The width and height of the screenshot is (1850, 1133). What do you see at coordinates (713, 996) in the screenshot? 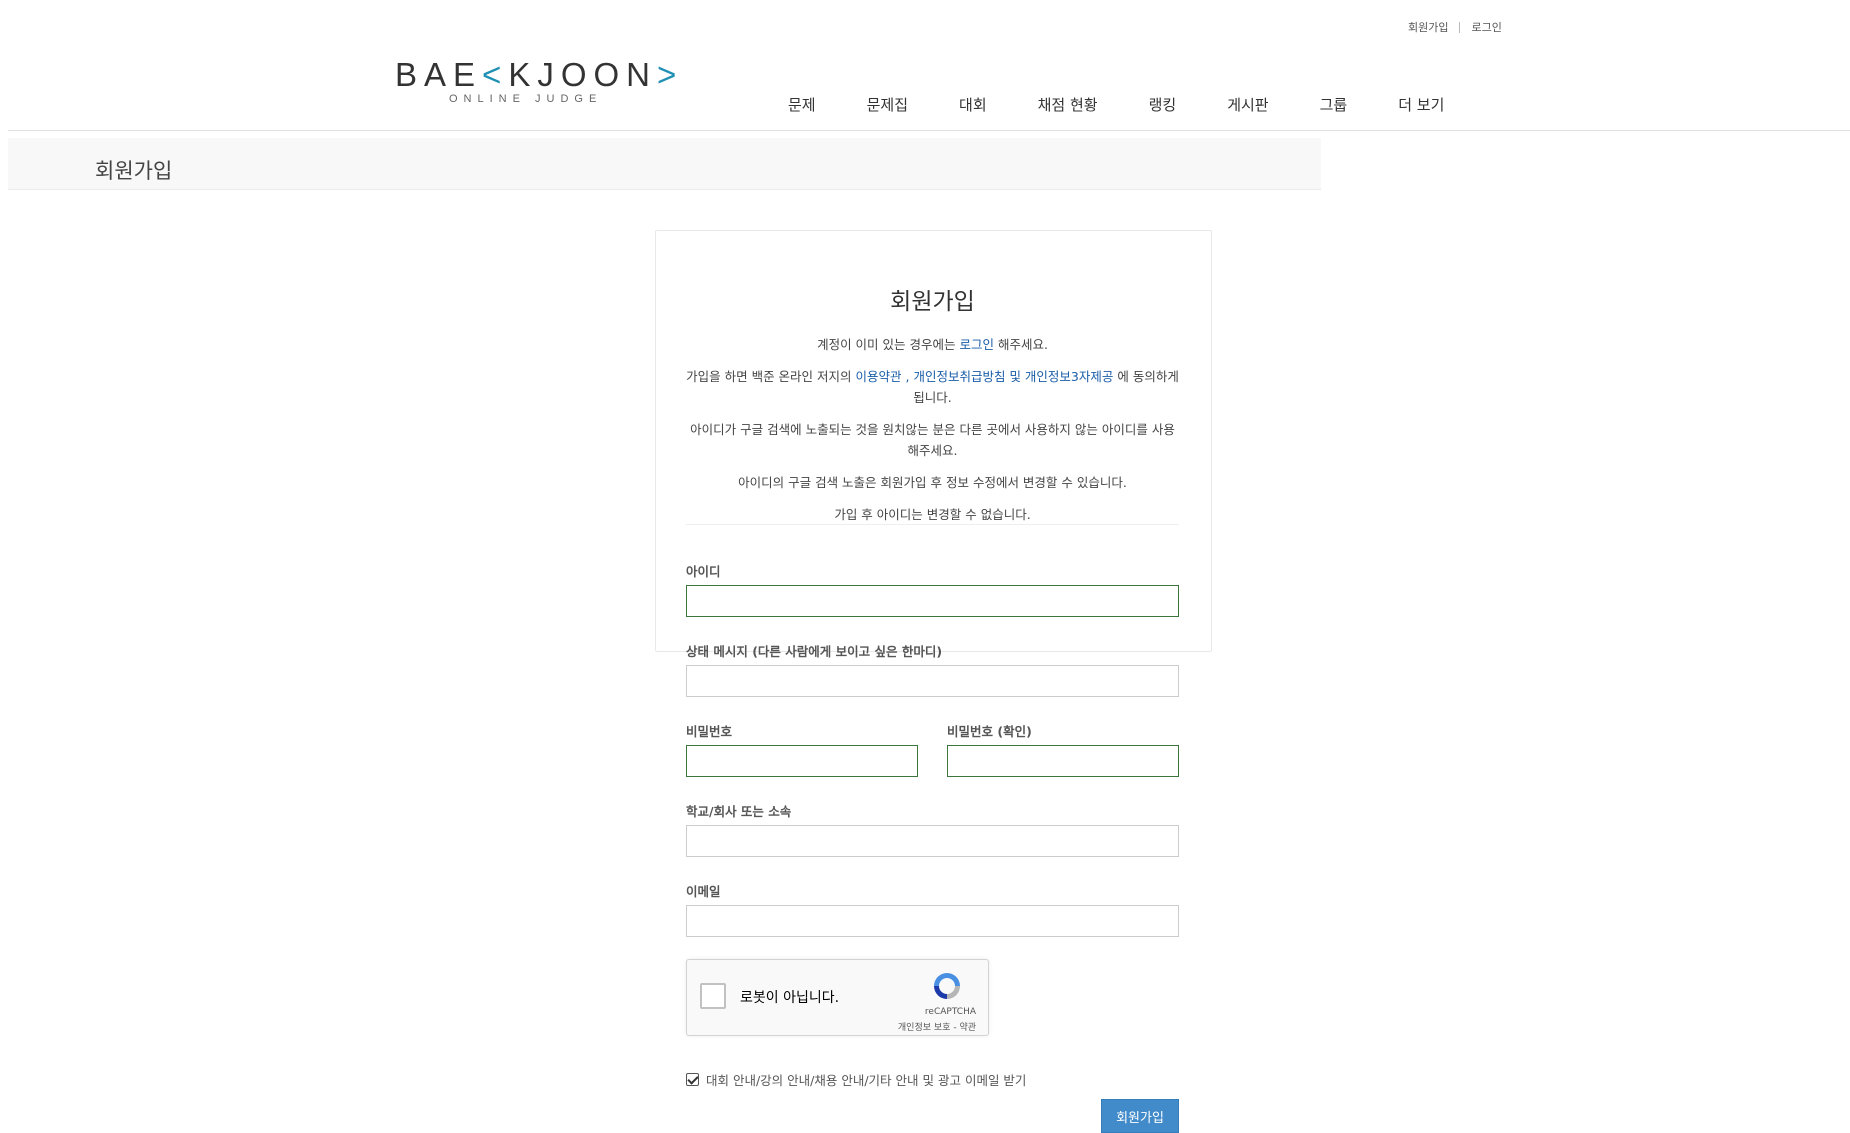
I see `recaptcha-checkbox` at bounding box center [713, 996].